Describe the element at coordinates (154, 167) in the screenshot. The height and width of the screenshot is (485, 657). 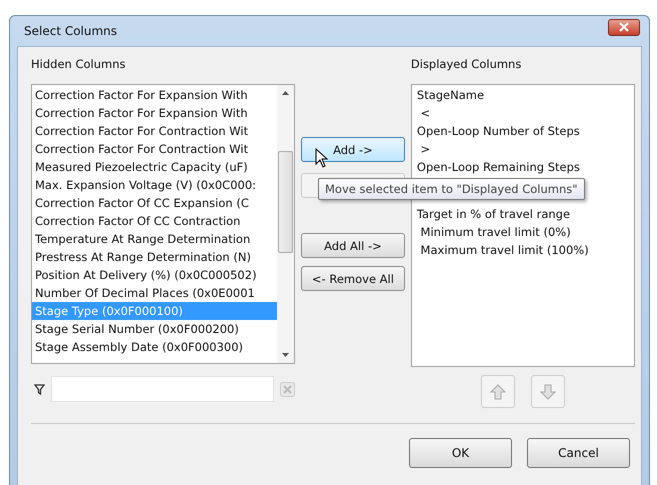
I see `list-item: Measured Piezoelectric Capacity (uF)` at that location.